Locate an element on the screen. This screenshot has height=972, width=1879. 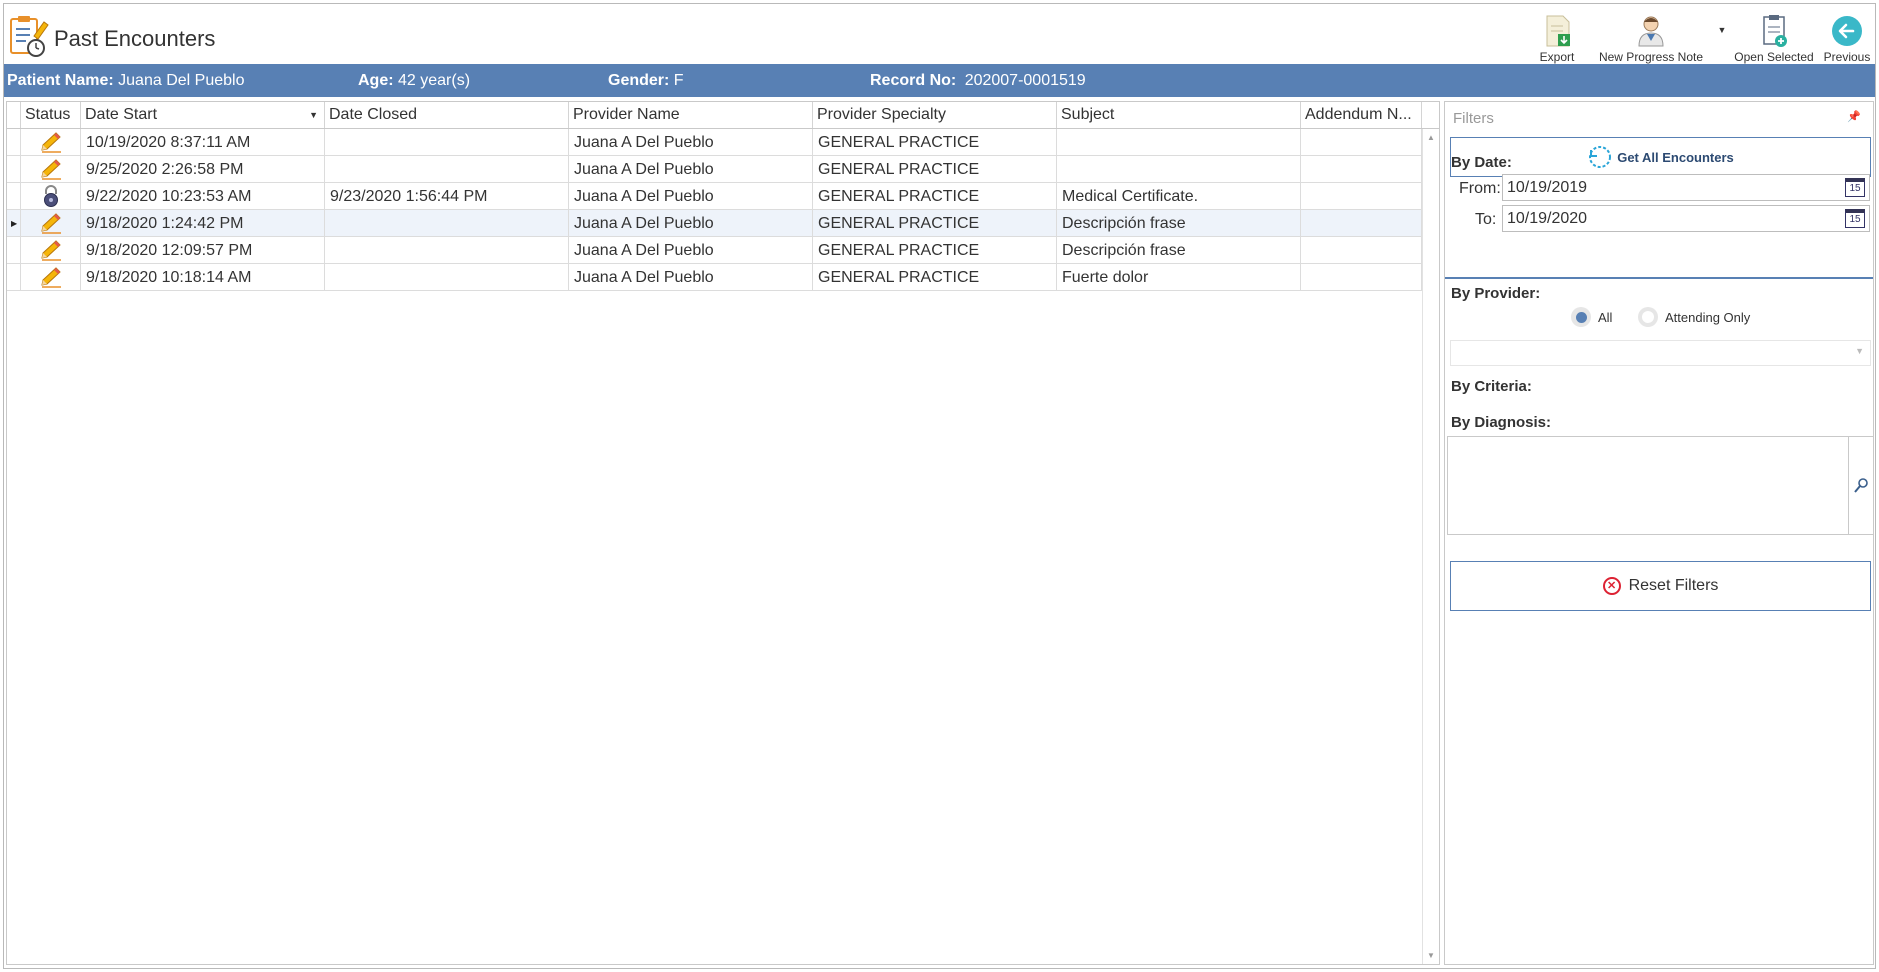
provider-select: ▼ is located at coordinates (1660, 353).